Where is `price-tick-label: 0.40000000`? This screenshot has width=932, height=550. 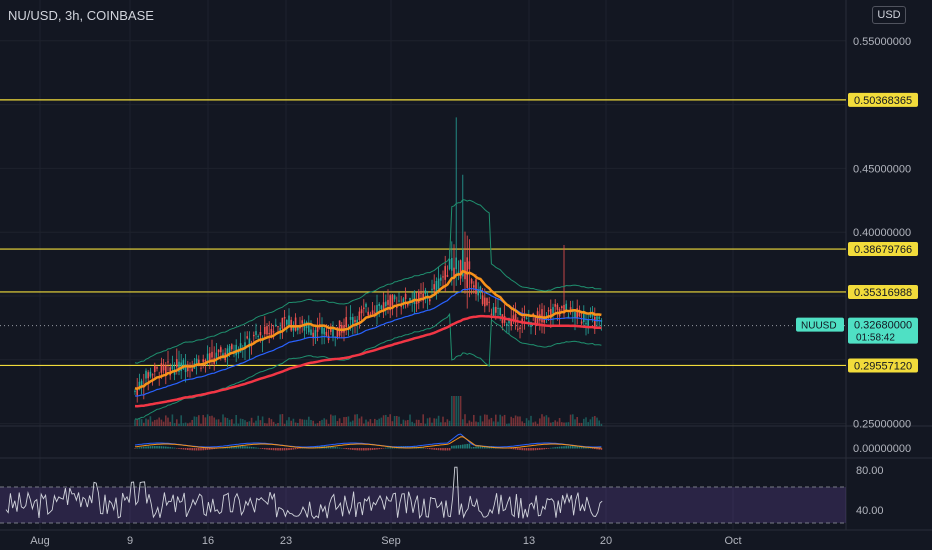
price-tick-label: 0.40000000 is located at coordinates (882, 233).